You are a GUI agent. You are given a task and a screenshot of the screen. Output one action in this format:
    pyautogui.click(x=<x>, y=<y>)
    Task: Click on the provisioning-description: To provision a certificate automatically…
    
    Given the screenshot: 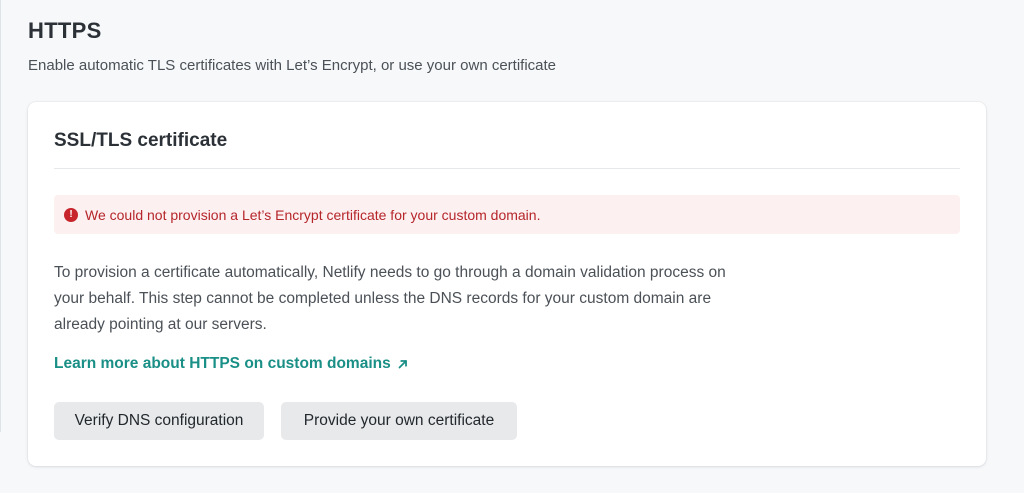 What is the action you would take?
    pyautogui.click(x=390, y=298)
    